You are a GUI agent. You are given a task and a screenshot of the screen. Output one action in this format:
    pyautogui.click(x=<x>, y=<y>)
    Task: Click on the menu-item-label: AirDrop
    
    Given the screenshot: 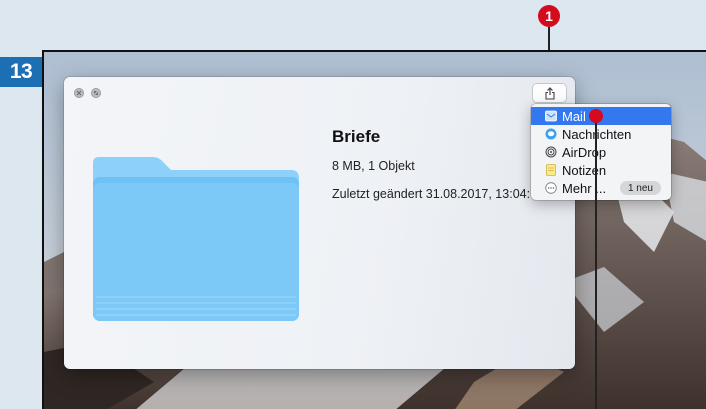 What is the action you would take?
    pyautogui.click(x=584, y=152)
    